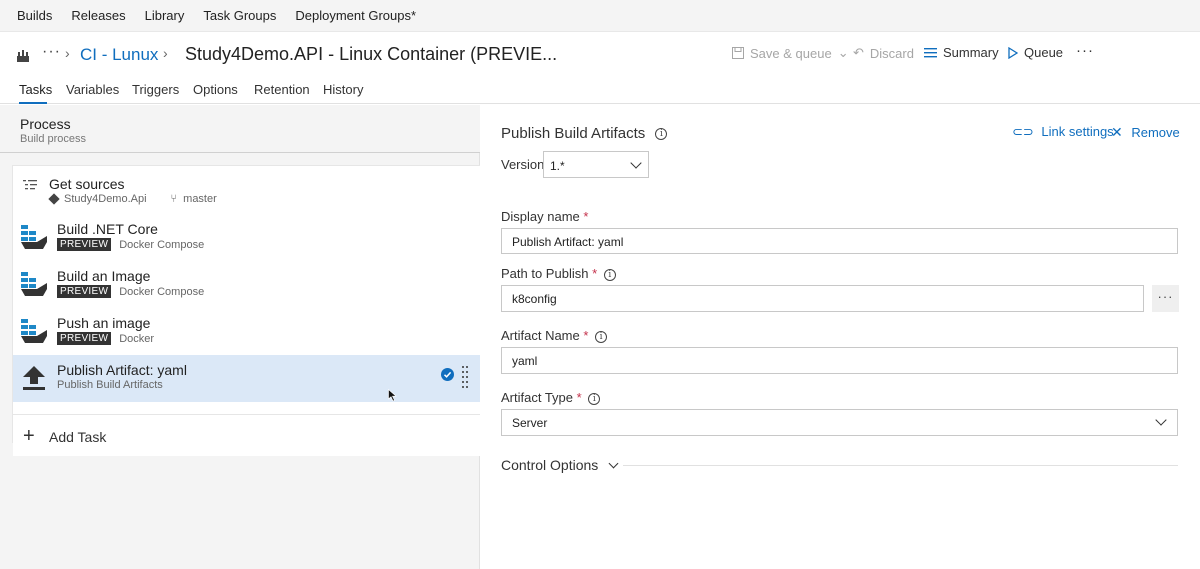  What do you see at coordinates (155, 89) in the screenshot?
I see `tab-triggers: Triggers` at bounding box center [155, 89].